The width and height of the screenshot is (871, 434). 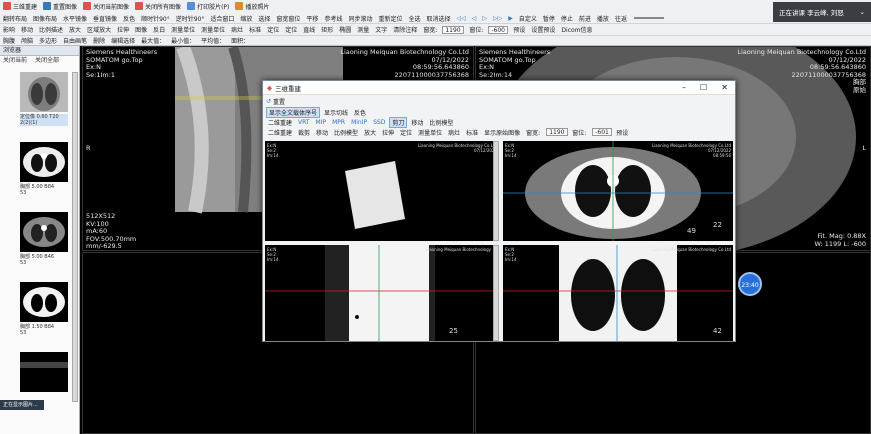 I want to click on tool-item: 放大, so click(x=75, y=29).